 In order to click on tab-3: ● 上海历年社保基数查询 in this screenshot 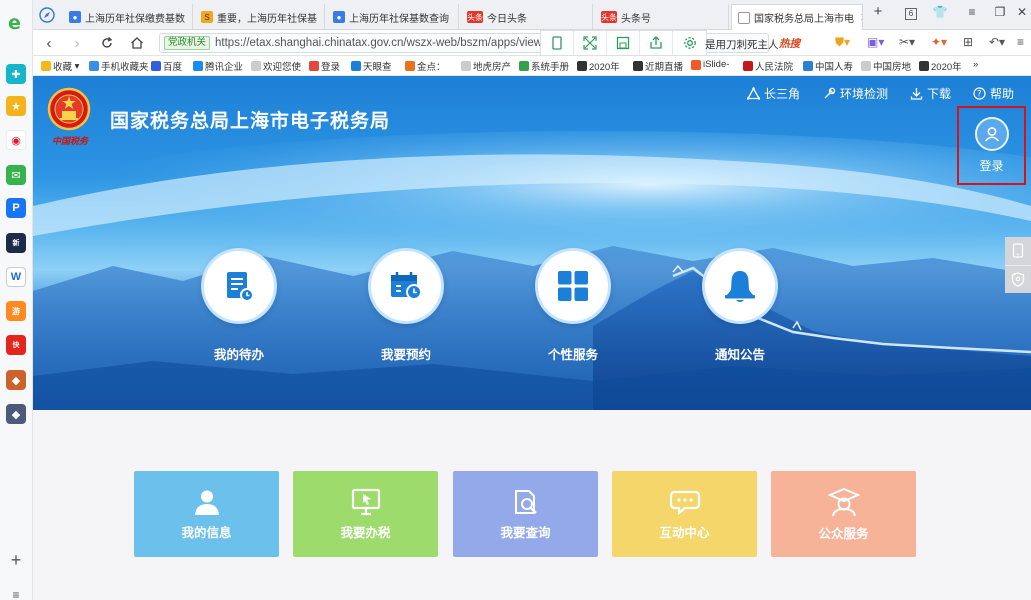, I will do `click(393, 17)`.